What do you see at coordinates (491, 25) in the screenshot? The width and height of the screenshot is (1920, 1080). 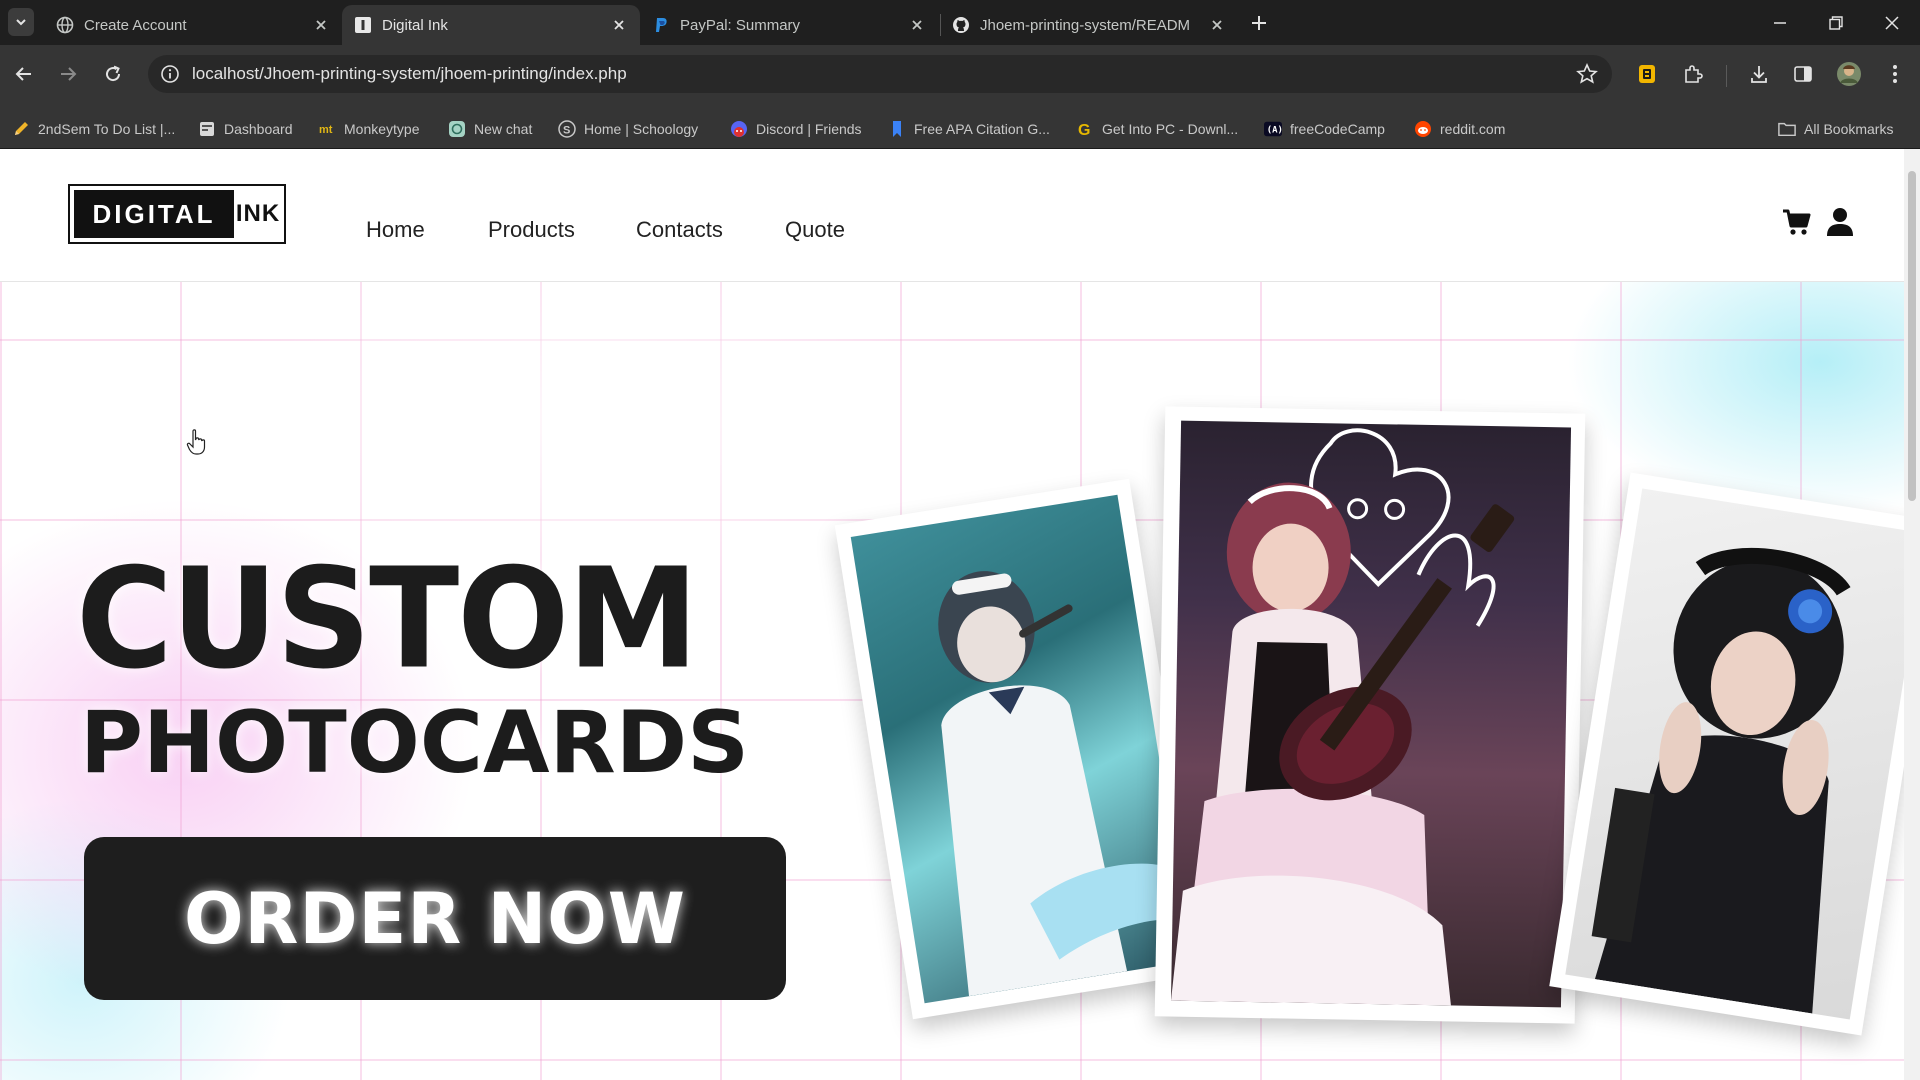 I see `tab-digital-ink: Digital Ink` at bounding box center [491, 25].